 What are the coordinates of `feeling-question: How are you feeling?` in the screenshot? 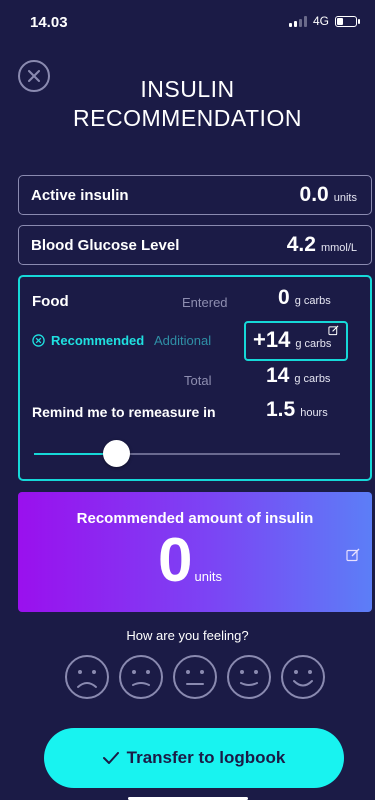 It's located at (187, 635).